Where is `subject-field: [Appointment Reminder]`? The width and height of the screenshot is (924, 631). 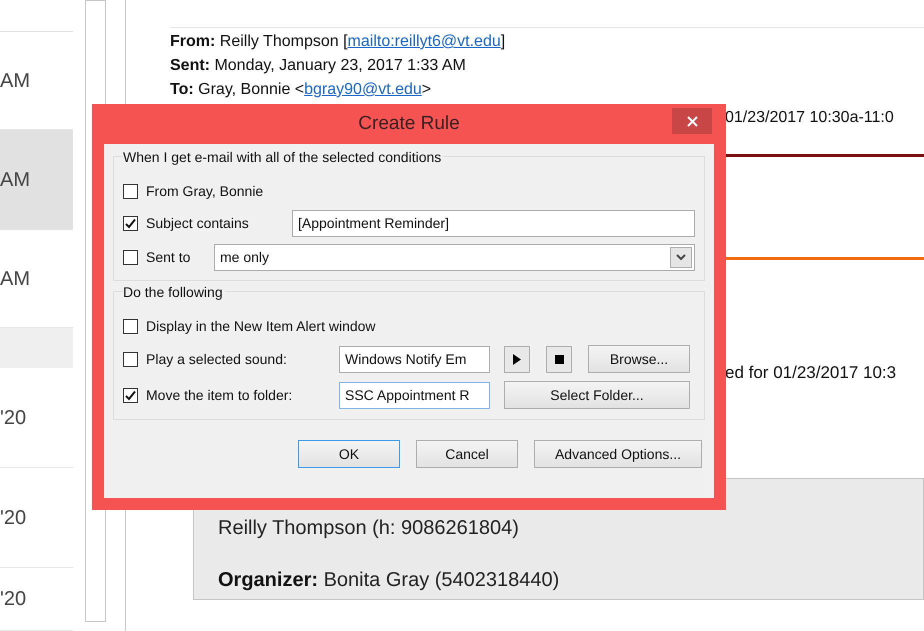 subject-field: [Appointment Reminder] is located at coordinates (493, 223).